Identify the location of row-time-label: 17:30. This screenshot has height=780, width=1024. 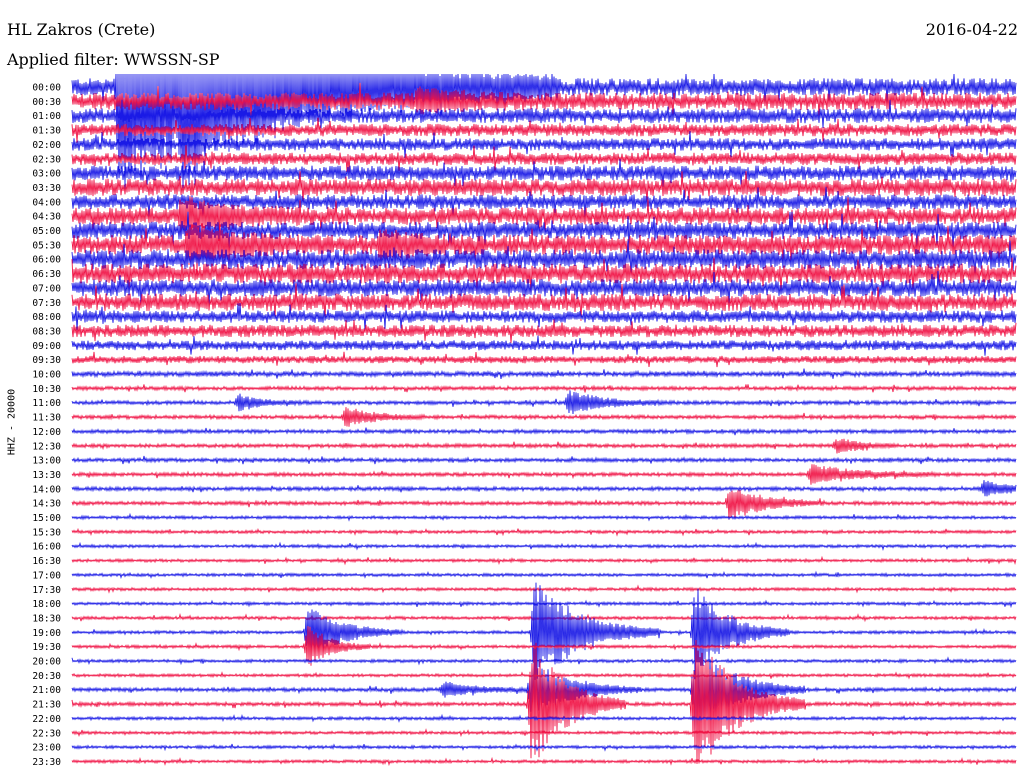
(46, 590).